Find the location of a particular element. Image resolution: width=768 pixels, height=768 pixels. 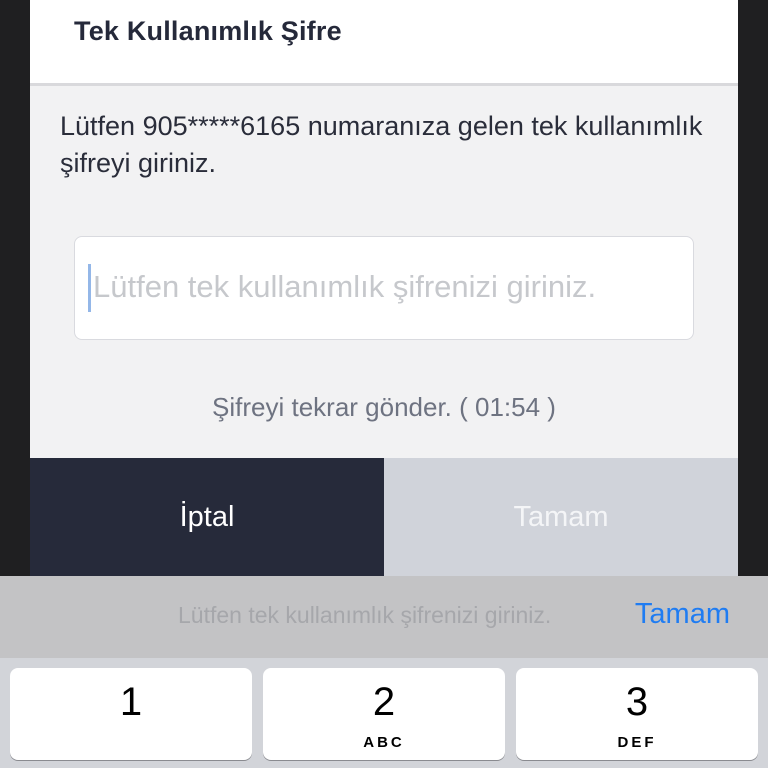

key-digit: 1 is located at coordinates (131, 702).